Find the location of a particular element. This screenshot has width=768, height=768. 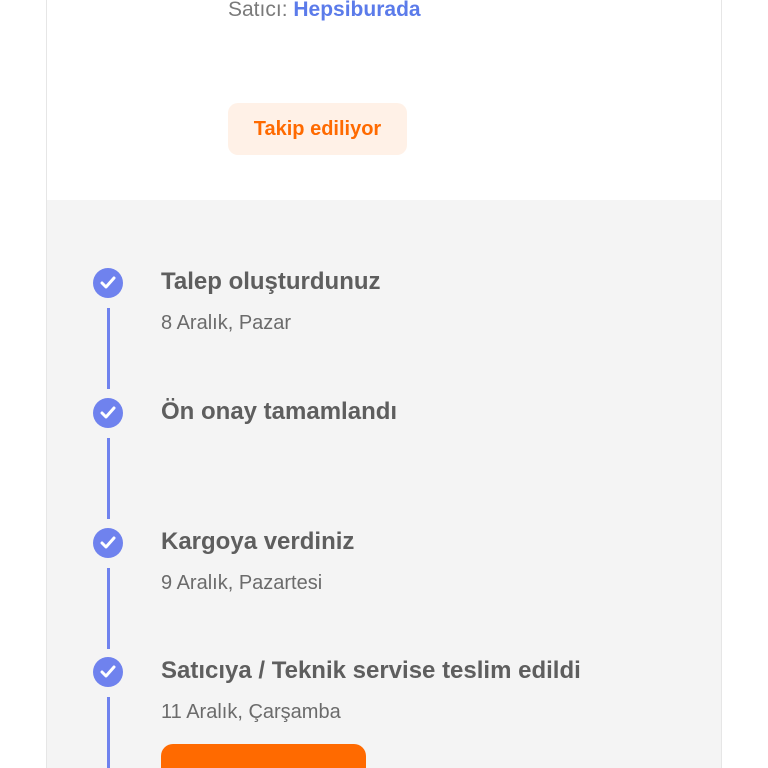

tracking-status-button: Takip ediliyor is located at coordinates (317, 129).